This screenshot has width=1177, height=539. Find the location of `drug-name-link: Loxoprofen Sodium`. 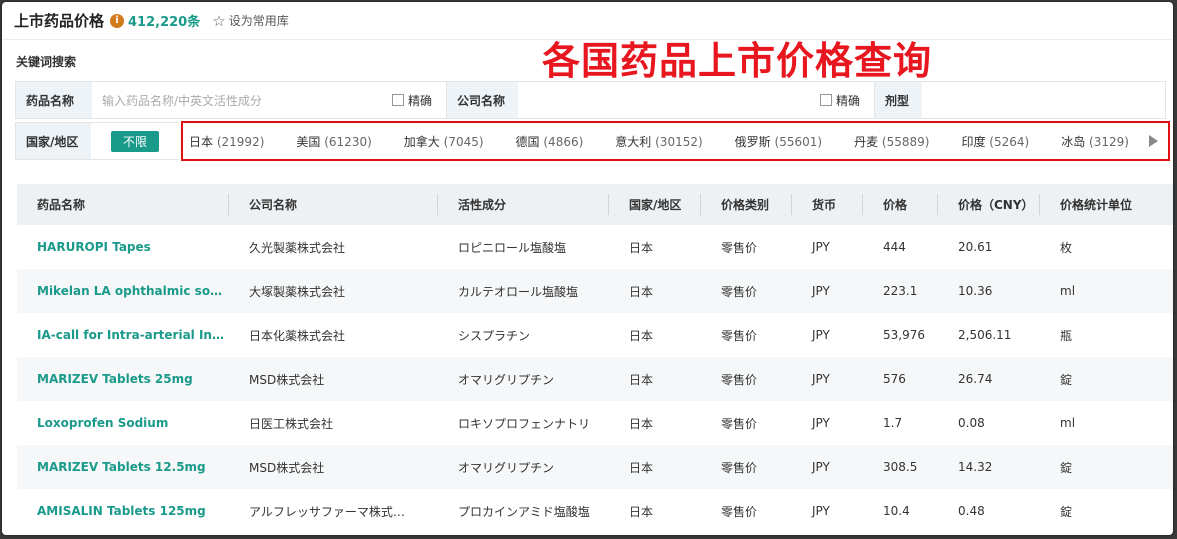

drug-name-link: Loxoprofen Sodium is located at coordinates (123, 423).